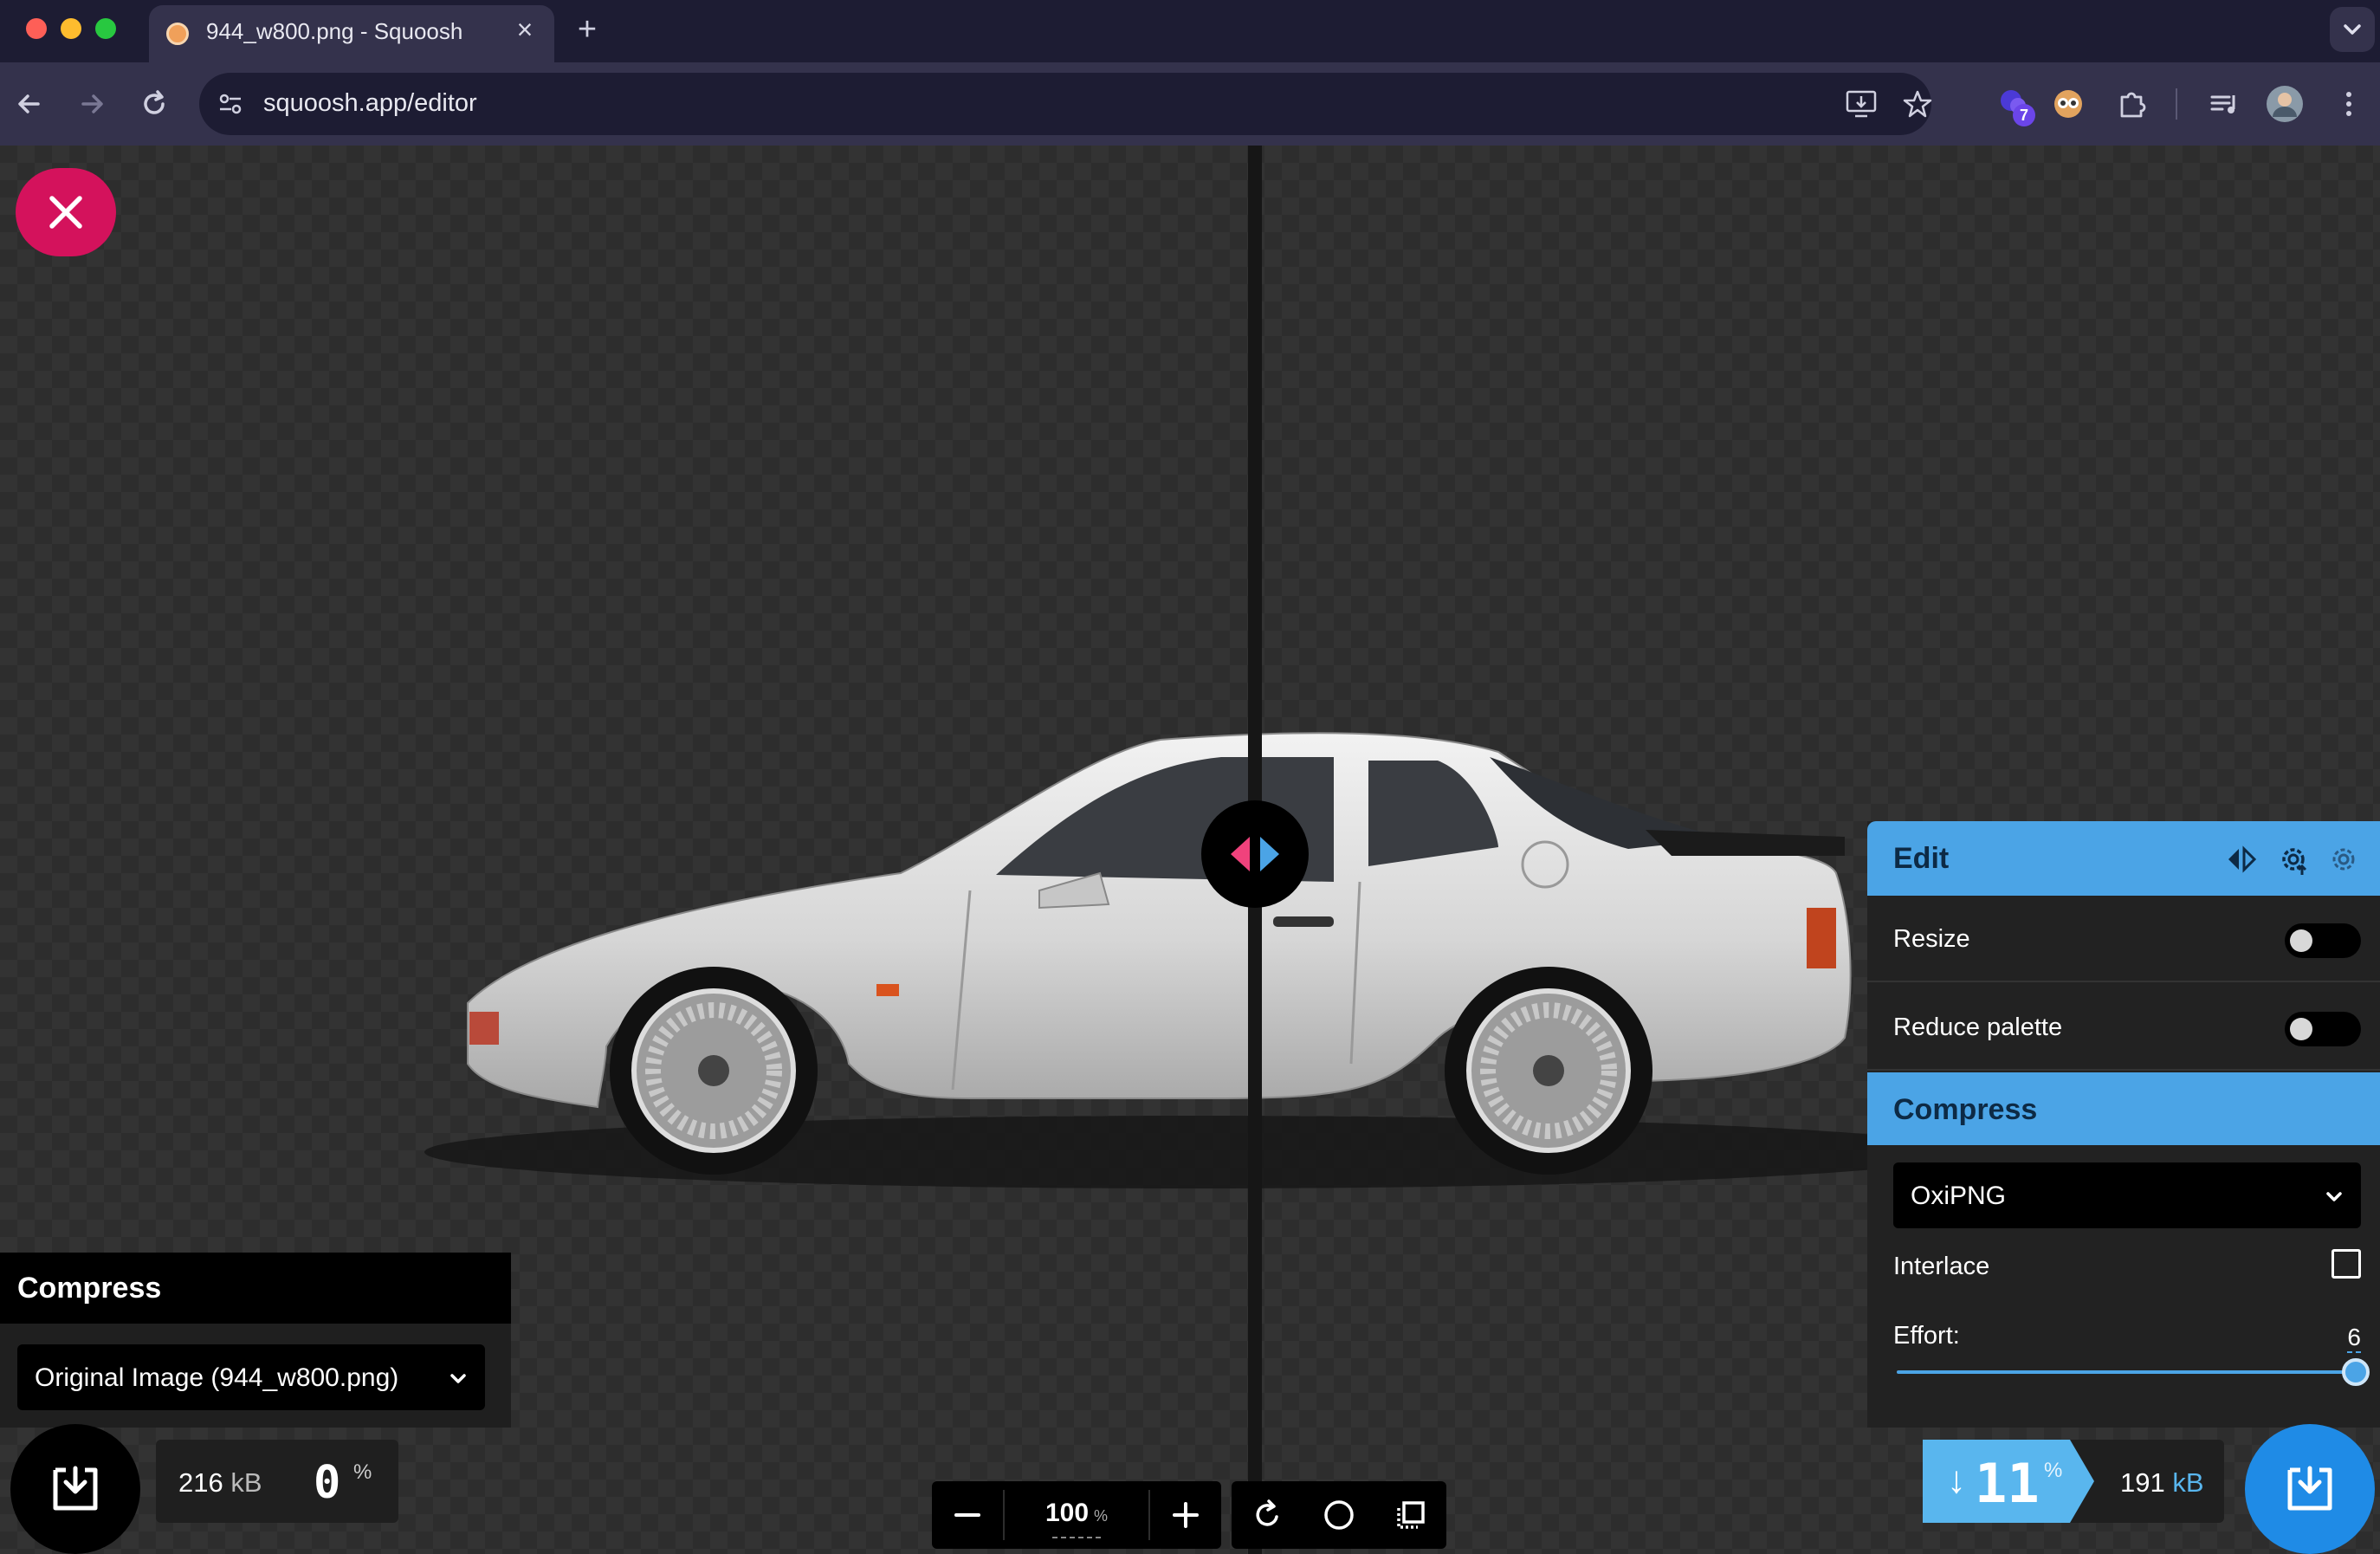  What do you see at coordinates (587, 29) in the screenshot?
I see `new-tab-button: +` at bounding box center [587, 29].